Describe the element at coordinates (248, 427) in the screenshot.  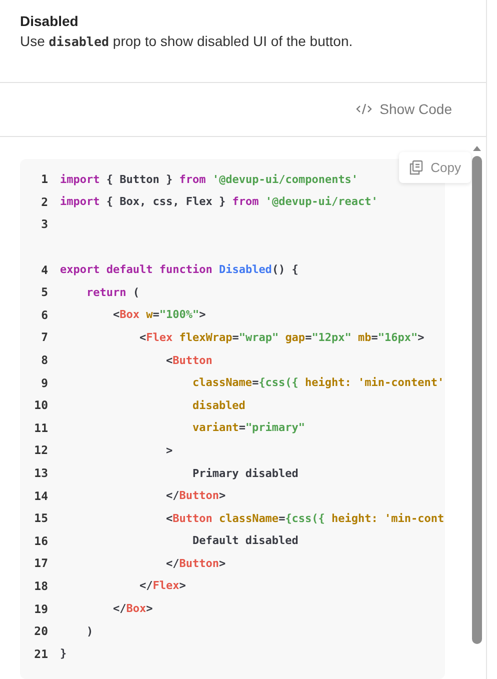
I see `code-line: variant="primary"` at that location.